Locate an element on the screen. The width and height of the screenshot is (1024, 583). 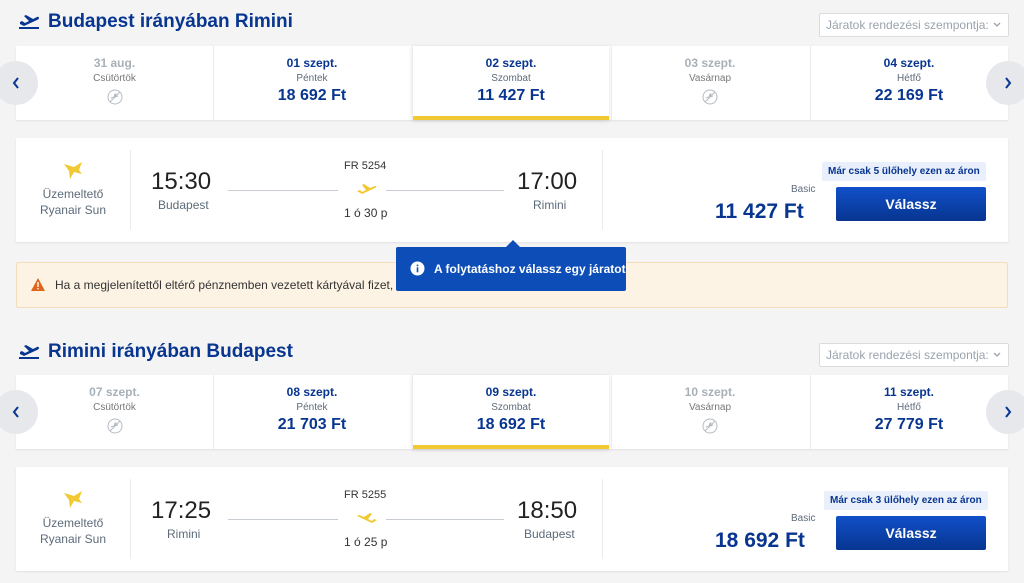
date-option: 01 szept. Péntek 18 692 Ft is located at coordinates (311, 83).